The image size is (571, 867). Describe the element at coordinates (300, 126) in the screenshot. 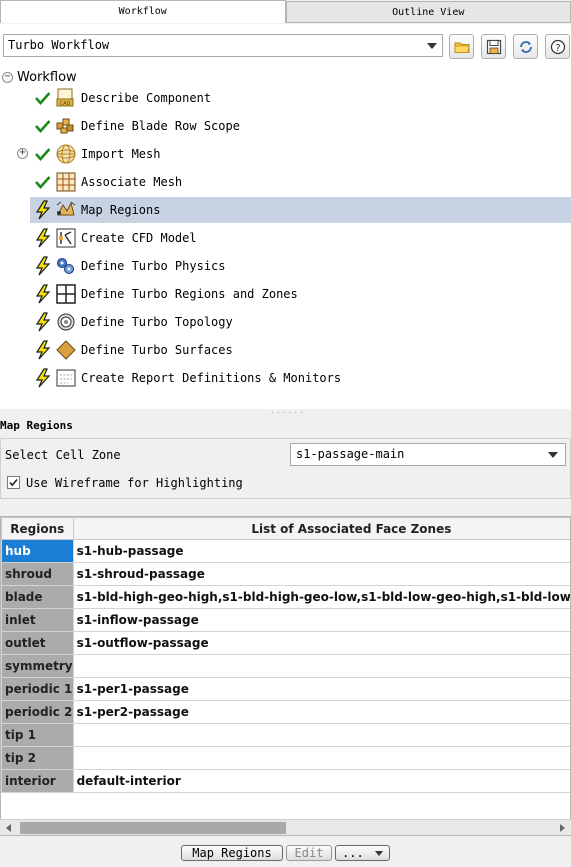

I see `tree-item: Define Blade Row Scope` at that location.